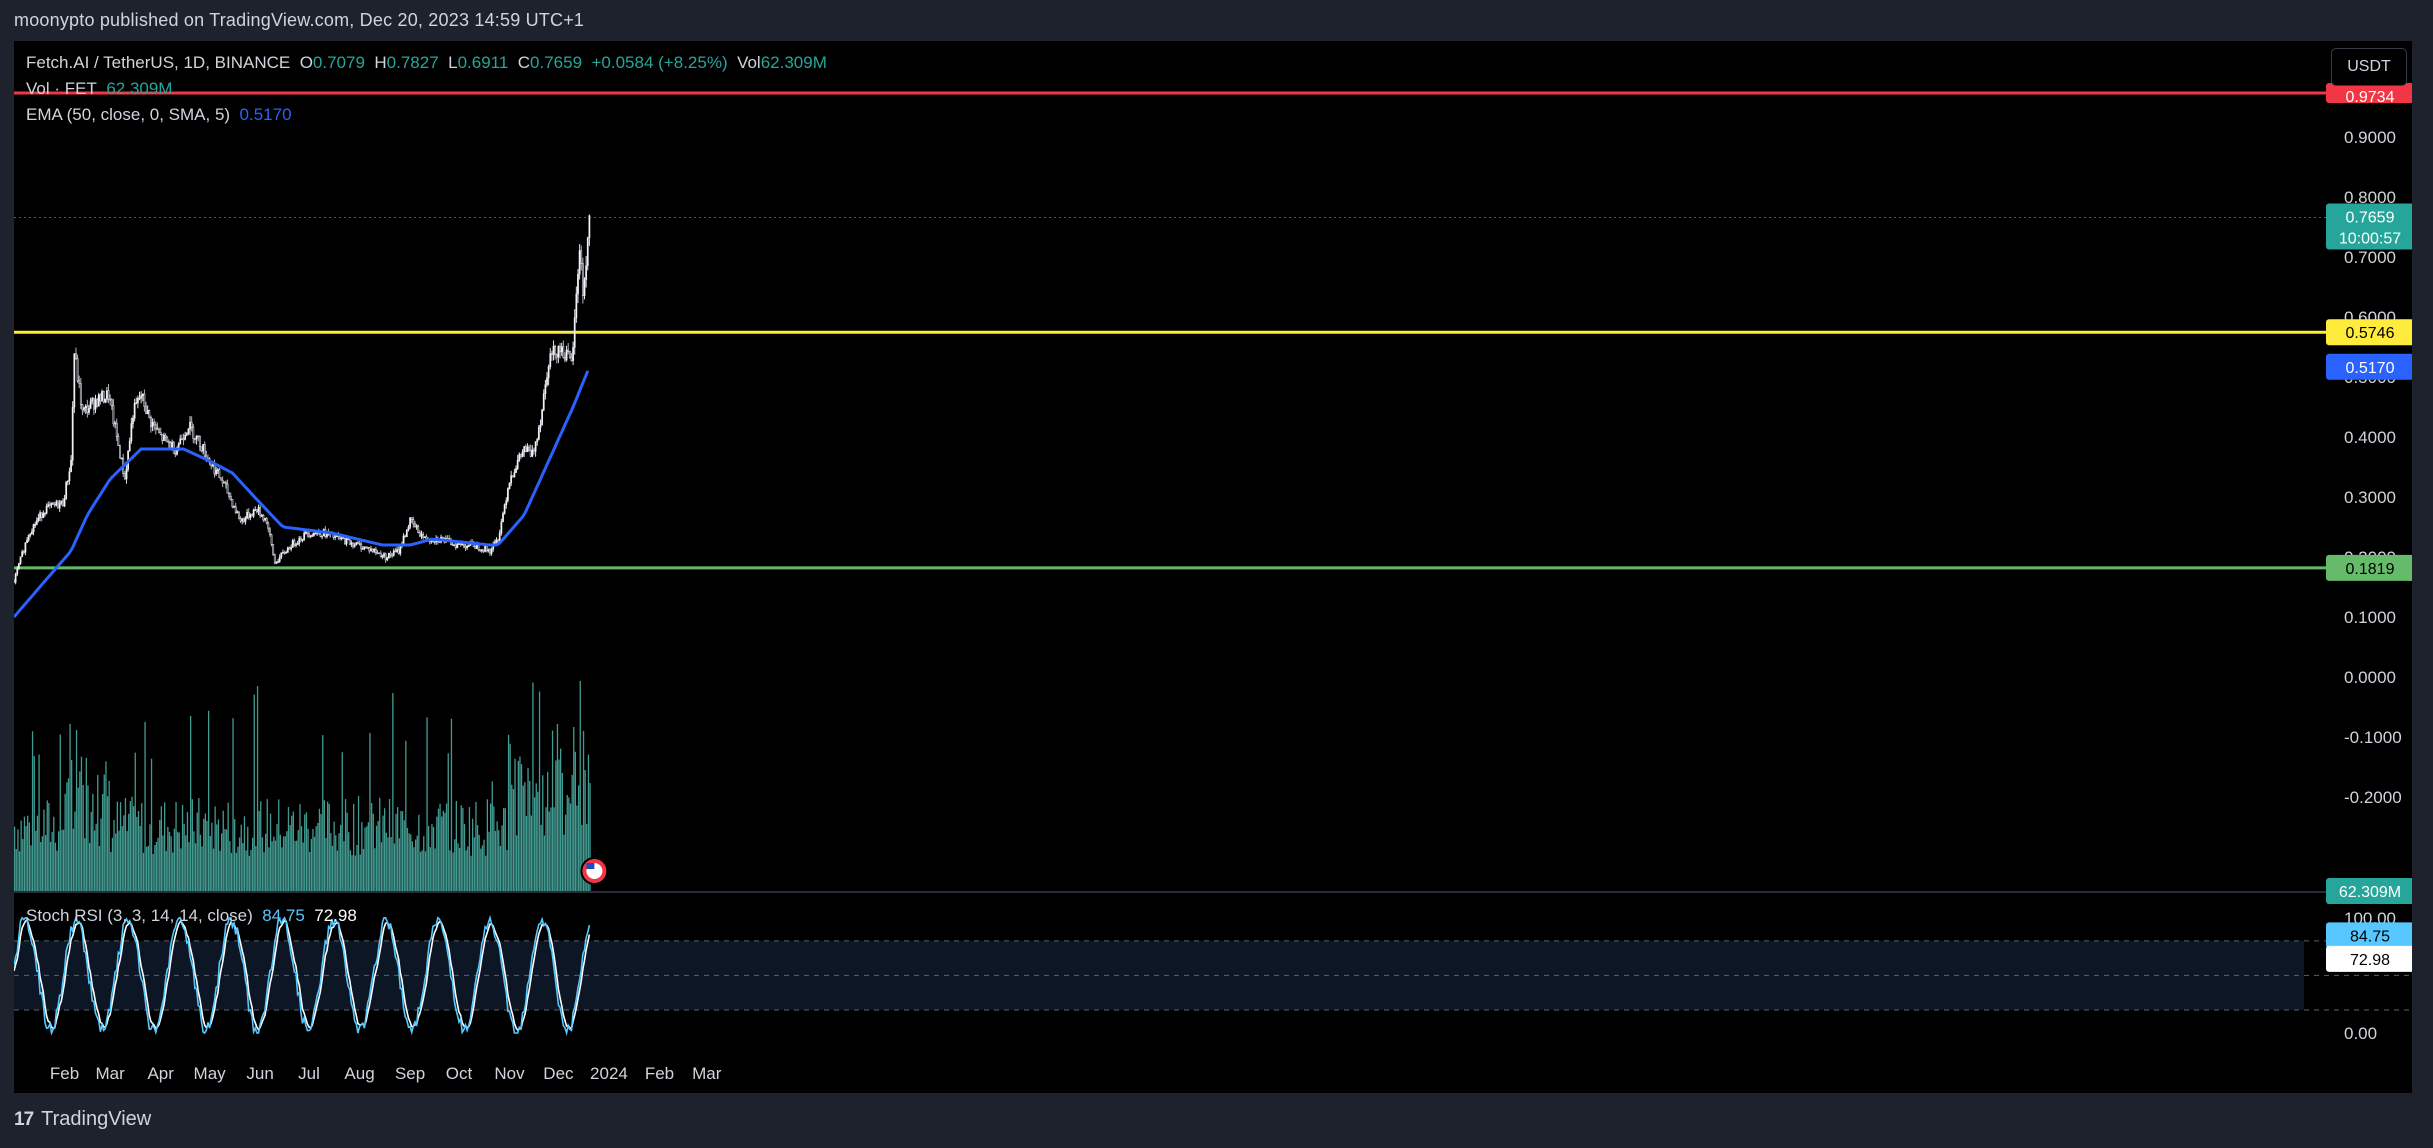 The width and height of the screenshot is (2433, 1148). Describe the element at coordinates (259, 1073) in the screenshot. I see `x-axis-tick: Jun` at that location.